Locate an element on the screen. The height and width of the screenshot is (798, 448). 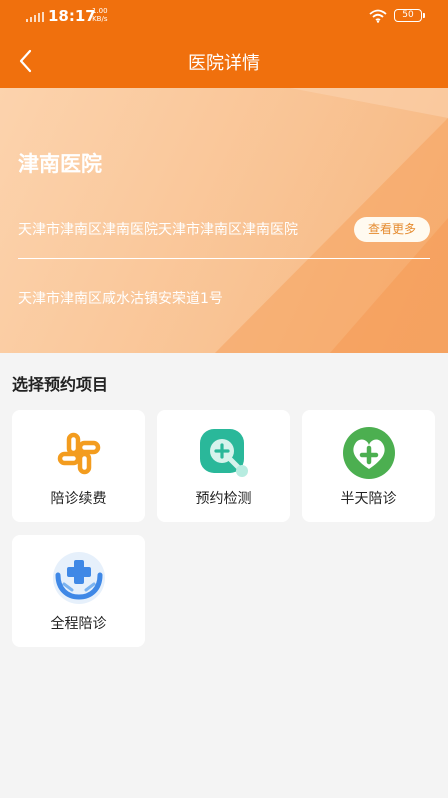
magnifier-plus-icon is located at coordinates (224, 453).